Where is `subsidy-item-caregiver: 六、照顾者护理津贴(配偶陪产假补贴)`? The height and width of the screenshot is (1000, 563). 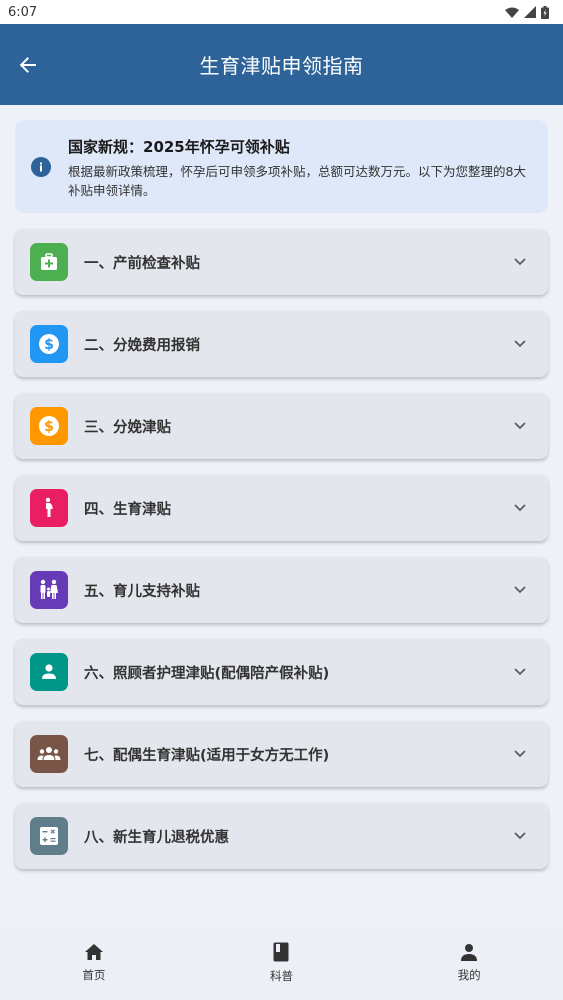
subsidy-item-caregiver: 六、照顾者护理津贴(配偶陪产假补贴) is located at coordinates (281, 672).